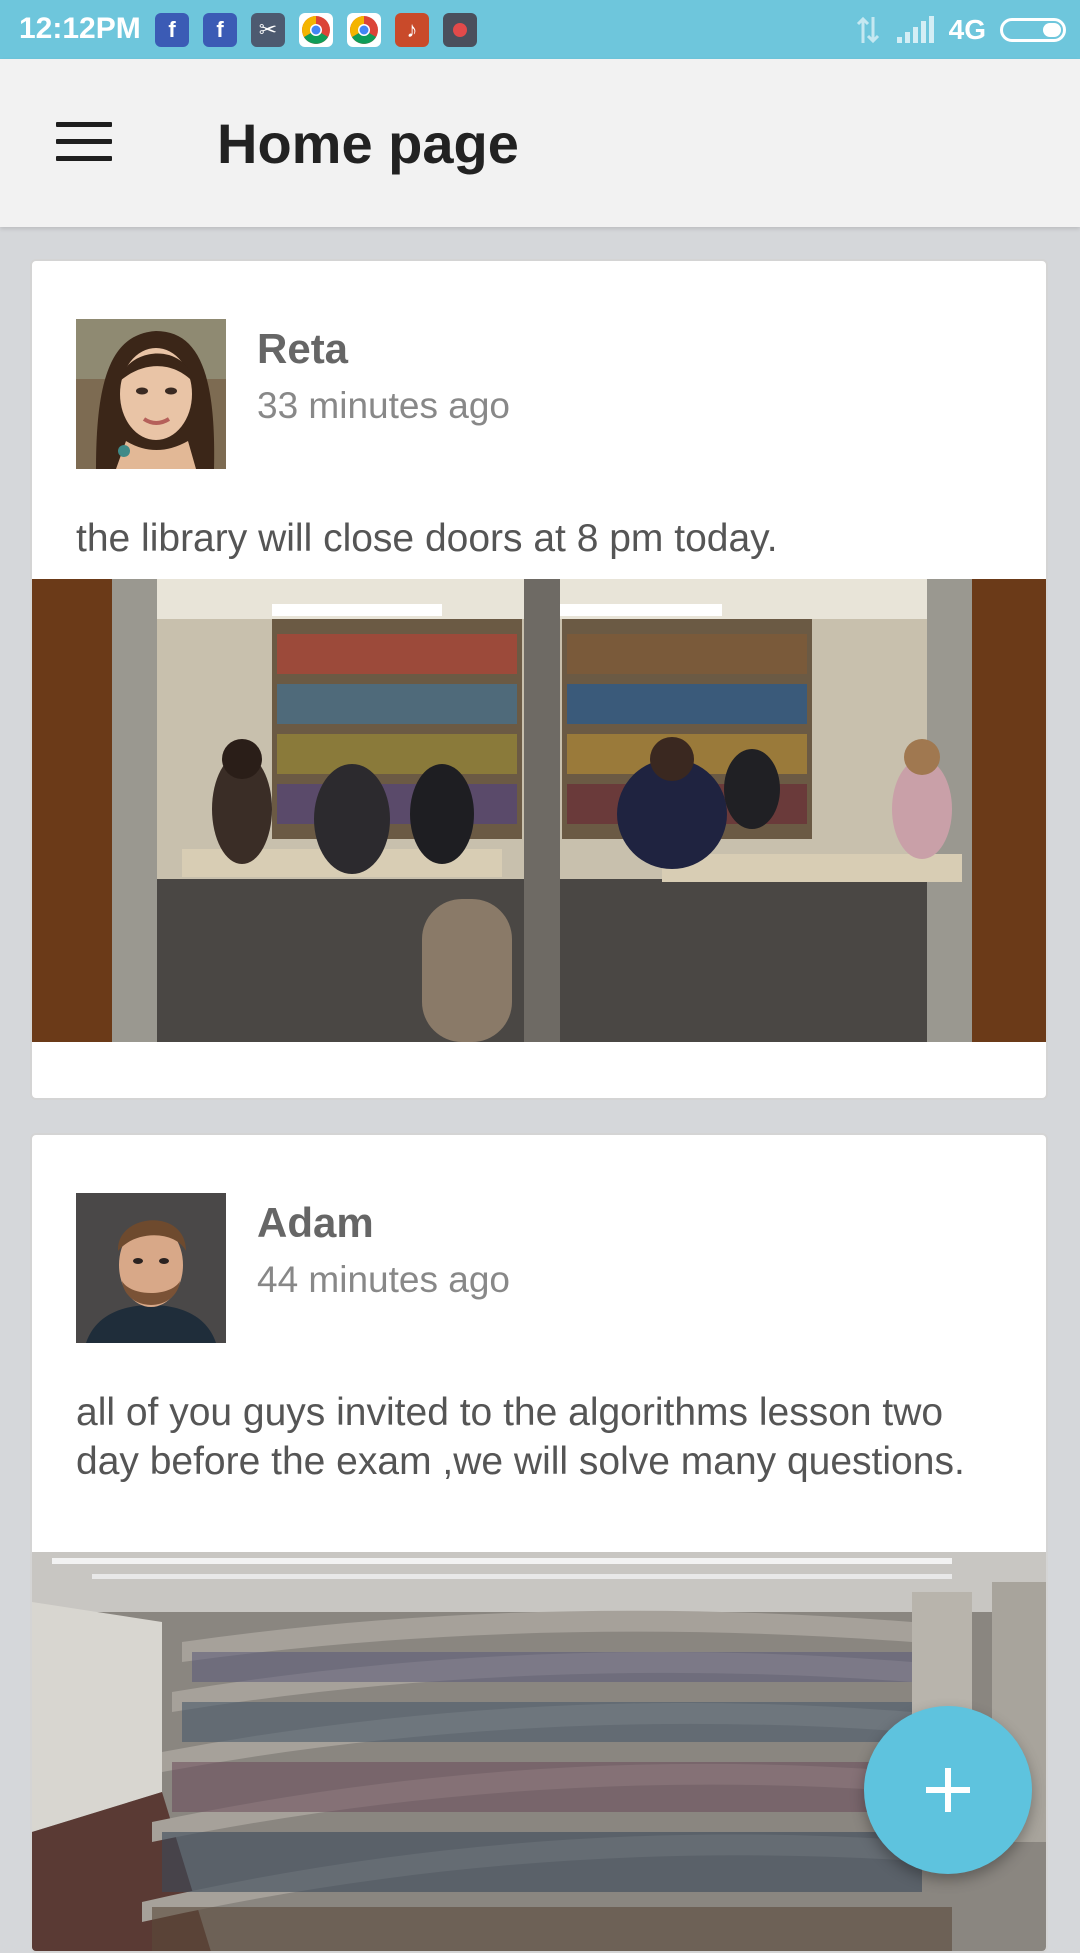  Describe the element at coordinates (384, 1279) in the screenshot. I see `post-time: 44 minutes ago` at that location.